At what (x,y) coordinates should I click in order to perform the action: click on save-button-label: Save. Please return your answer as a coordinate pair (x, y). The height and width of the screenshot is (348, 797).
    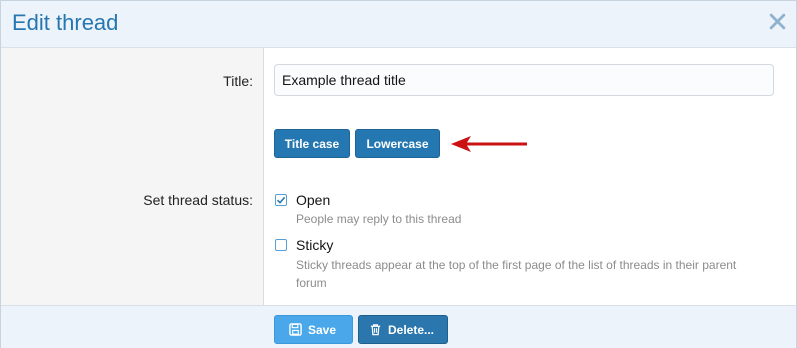
    Looking at the image, I should click on (322, 329).